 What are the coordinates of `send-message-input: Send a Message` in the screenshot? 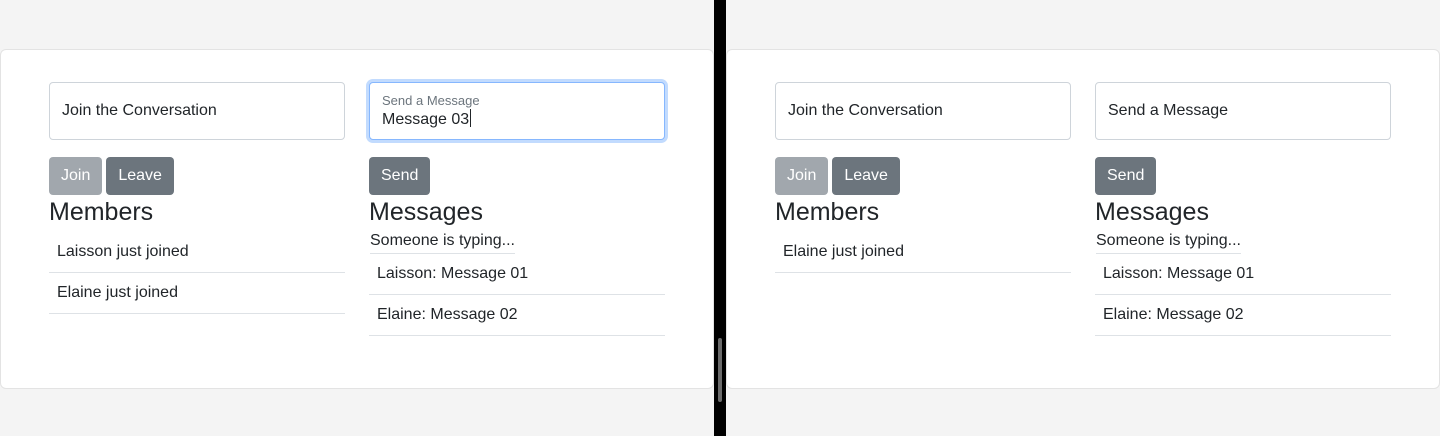 It's located at (1243, 111).